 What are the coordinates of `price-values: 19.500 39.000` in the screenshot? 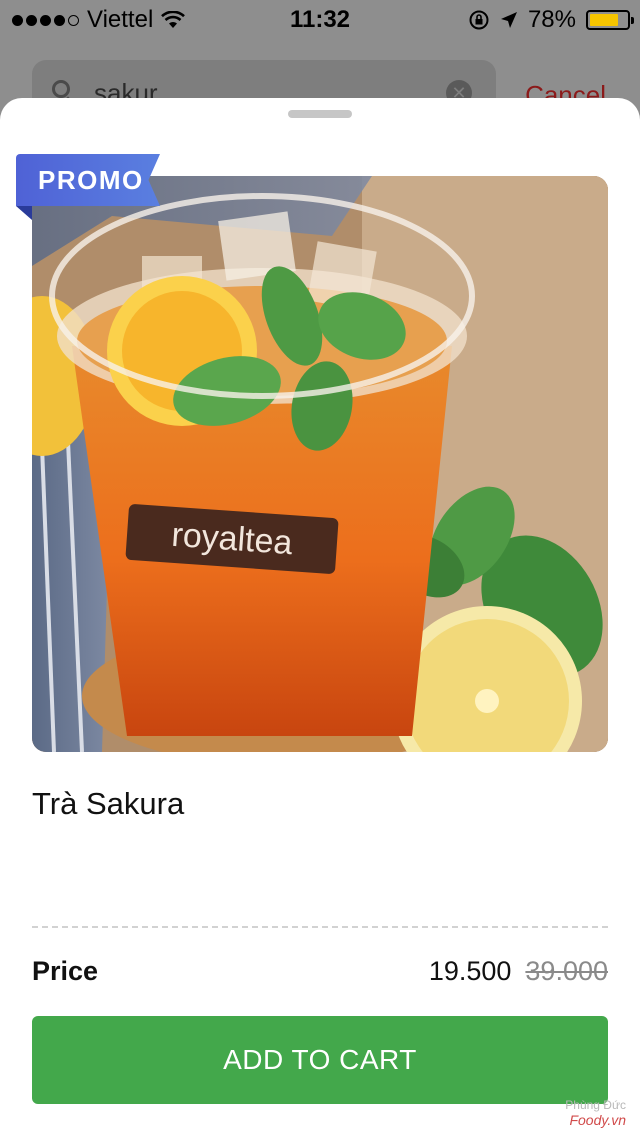 It's located at (518, 971).